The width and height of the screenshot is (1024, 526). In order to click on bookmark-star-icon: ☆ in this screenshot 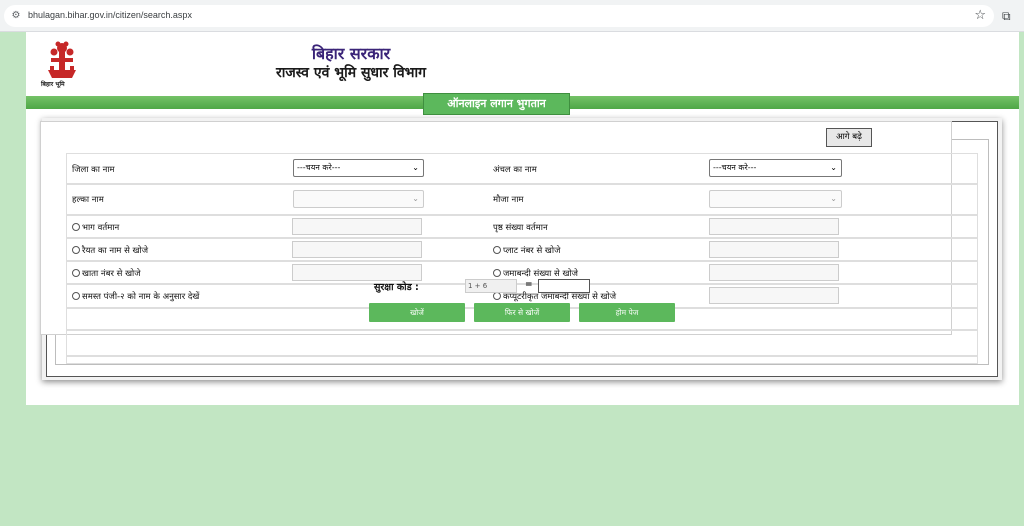, I will do `click(980, 16)`.